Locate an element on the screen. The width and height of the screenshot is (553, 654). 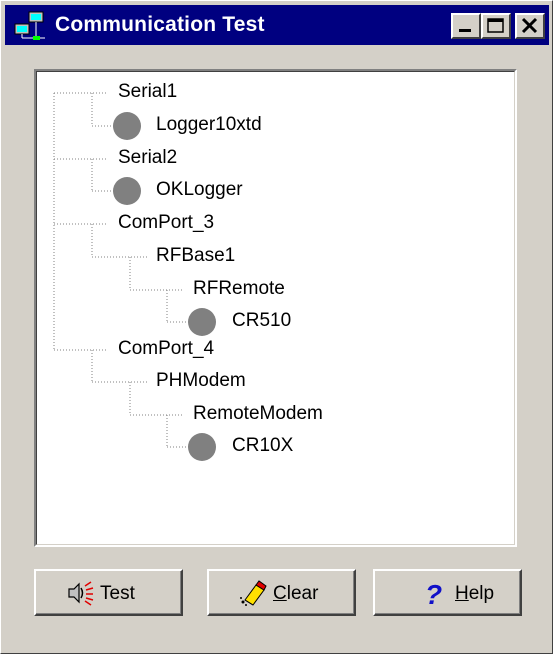
help-mnemonic: H is located at coordinates (462, 593).